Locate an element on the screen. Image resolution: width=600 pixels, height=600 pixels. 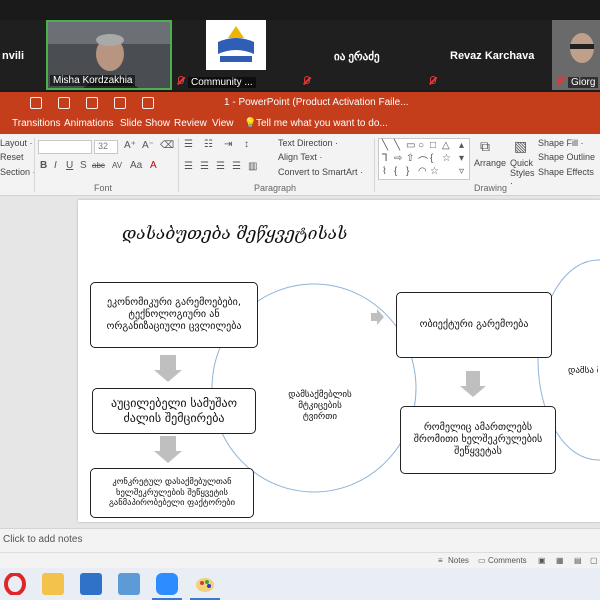
justify-icon: ☰ is located at coordinates (236, 166).